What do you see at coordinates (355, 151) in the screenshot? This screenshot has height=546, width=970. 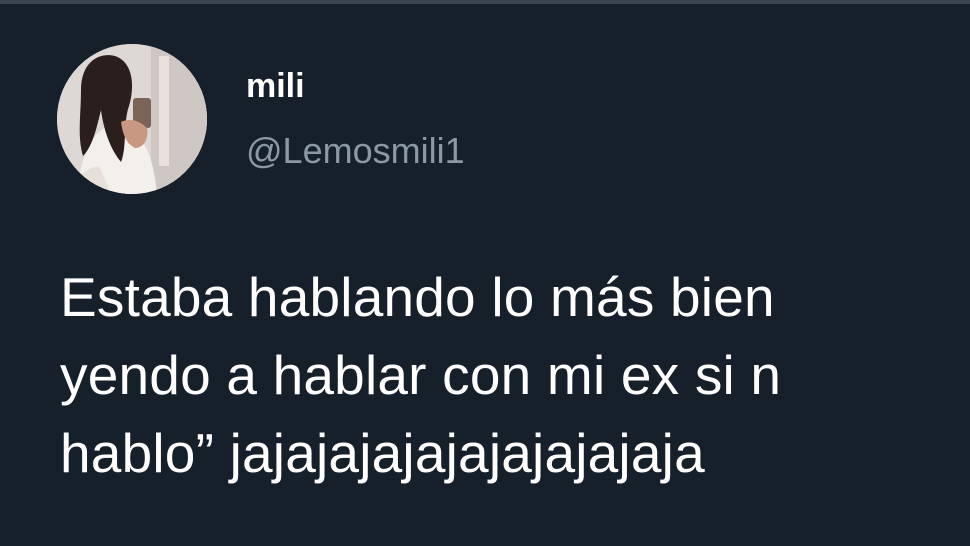 I see `username-handle: @Lemosmili1` at bounding box center [355, 151].